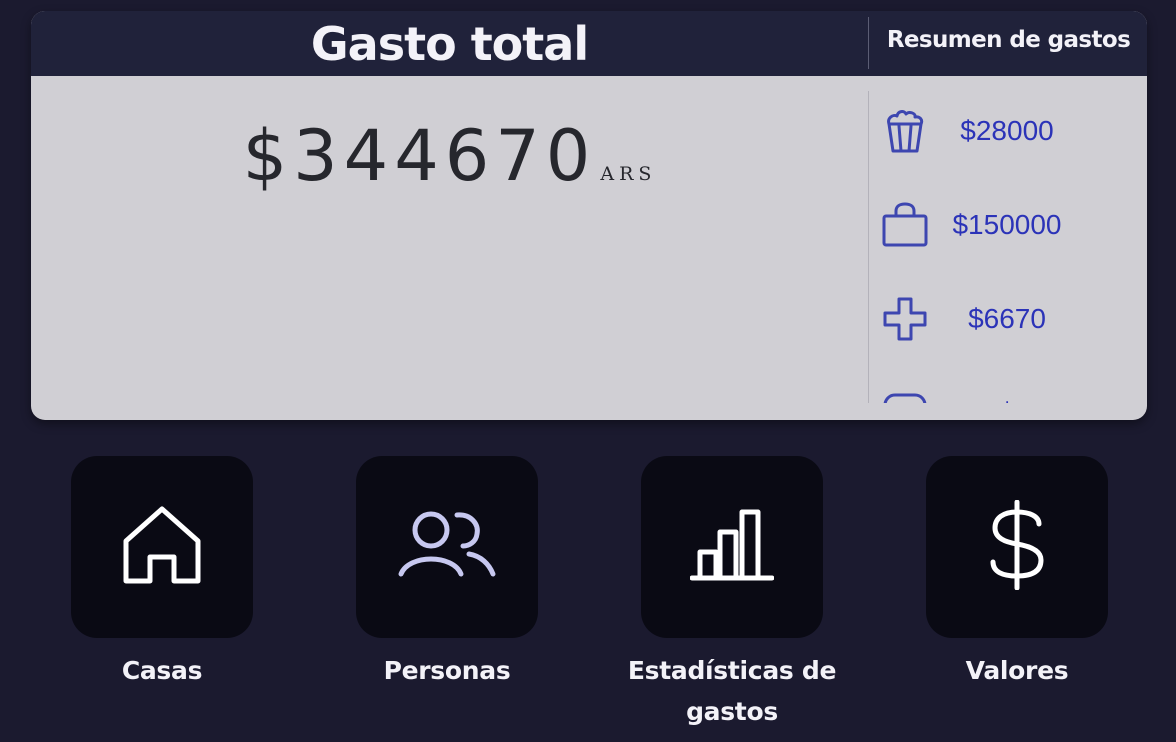 This screenshot has height=742, width=1176. I want to click on summary-item-health: $6670, so click(1008, 319).